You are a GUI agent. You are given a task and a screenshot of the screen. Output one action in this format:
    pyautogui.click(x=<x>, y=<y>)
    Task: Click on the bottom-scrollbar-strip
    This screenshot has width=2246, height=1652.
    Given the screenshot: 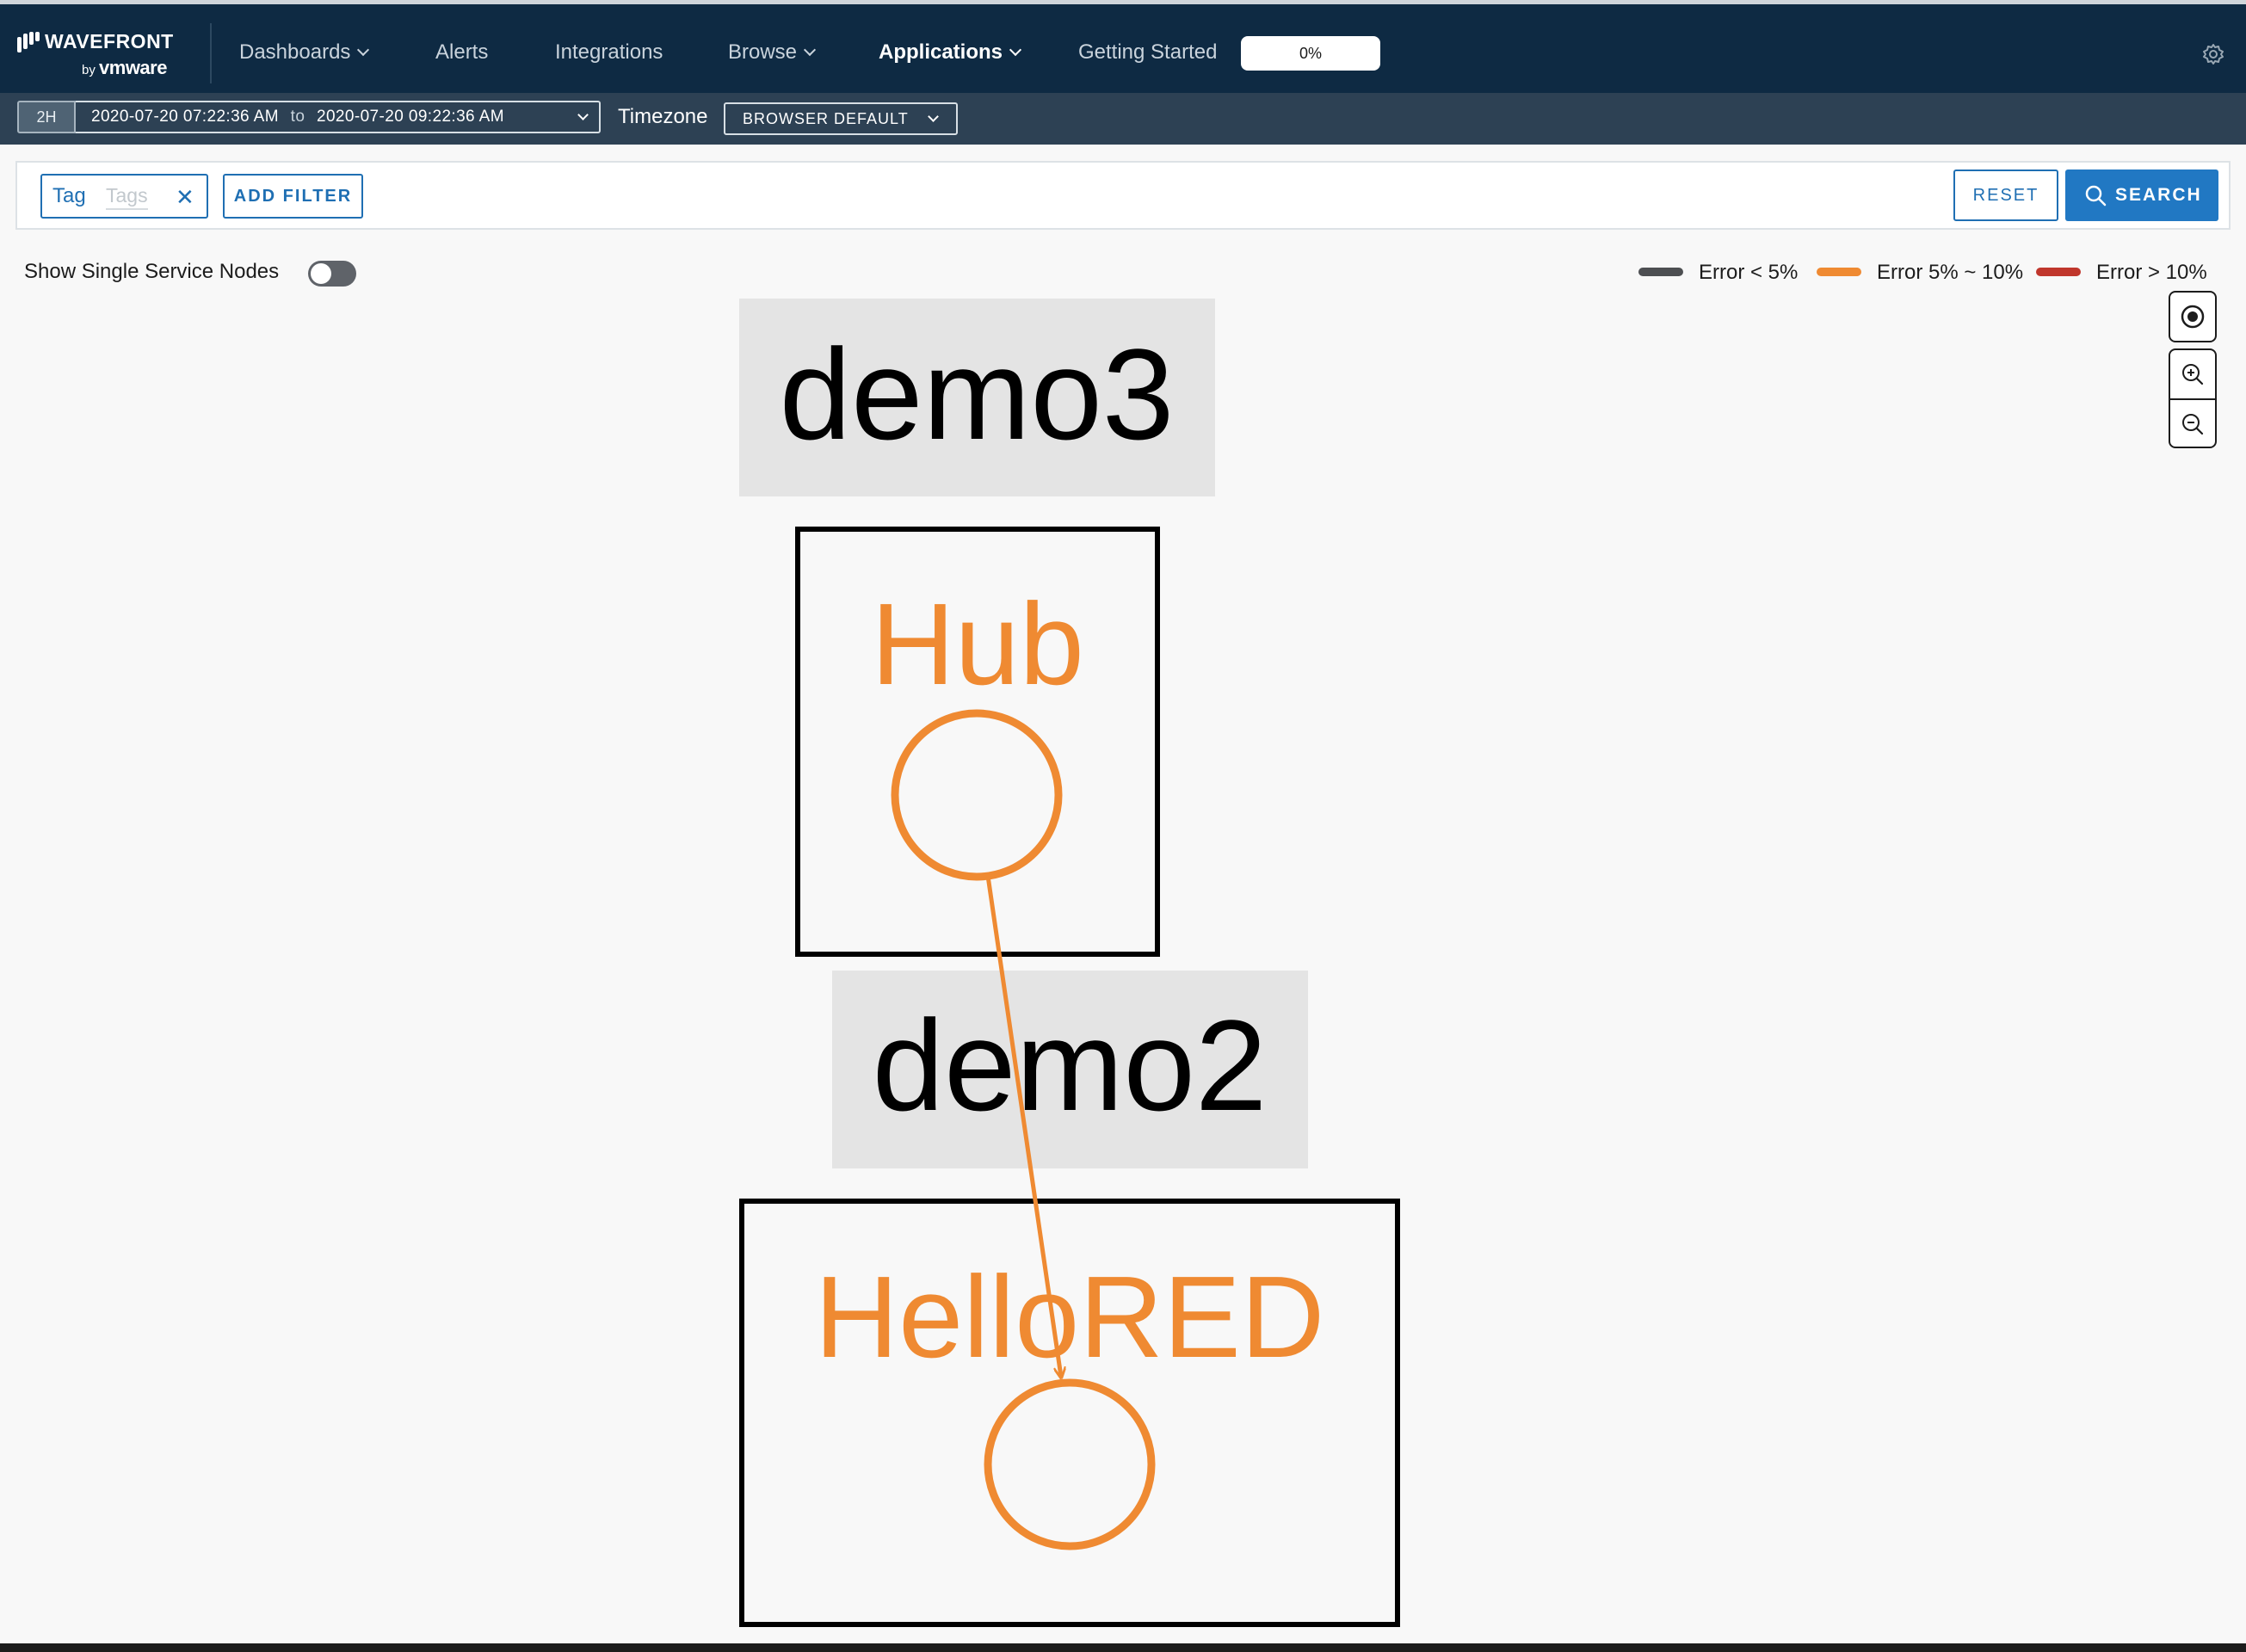 What is the action you would take?
    pyautogui.click(x=1123, y=1647)
    